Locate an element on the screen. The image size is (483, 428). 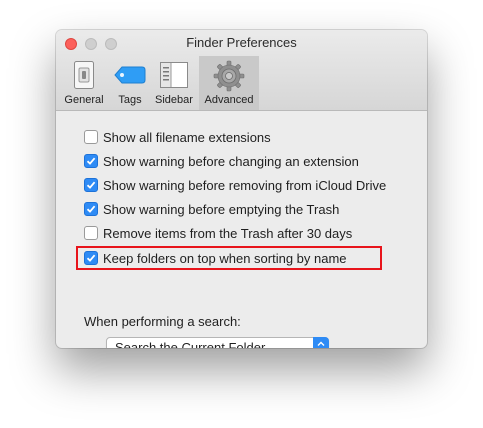
tab-advanced: Advanced is located at coordinates (229, 83).